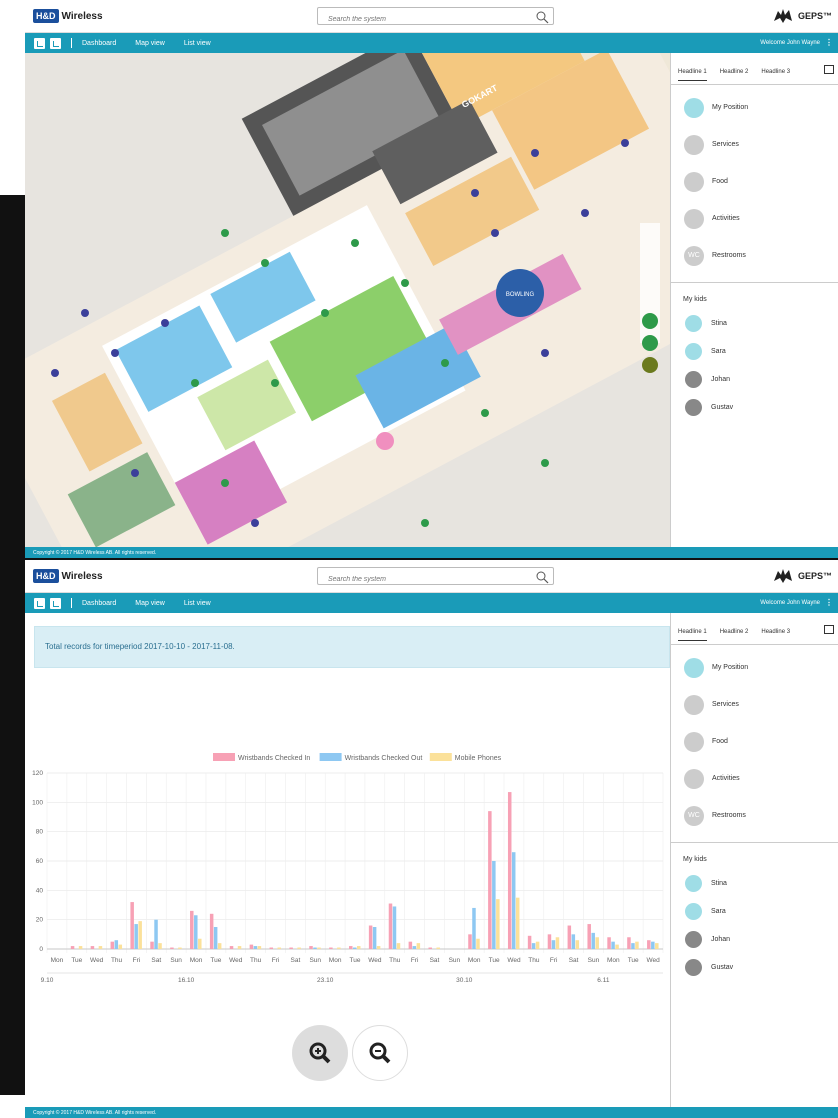 This screenshot has width=838, height=1118. What do you see at coordinates (782, 16) in the screenshot?
I see `dragon-icon` at bounding box center [782, 16].